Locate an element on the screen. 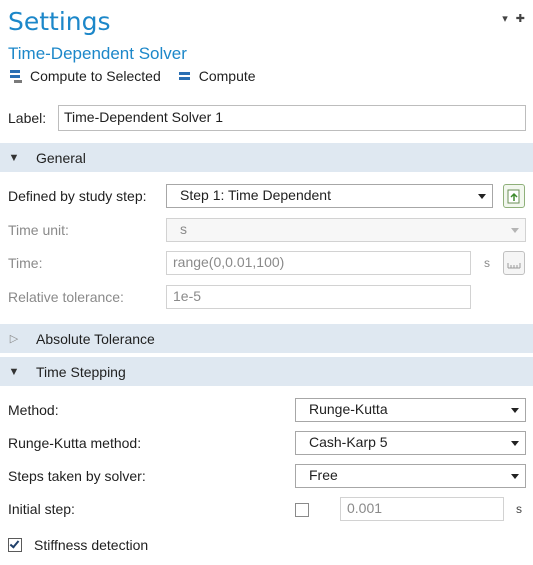  study-step-select: Step 1: Time Dependent is located at coordinates (329, 196).